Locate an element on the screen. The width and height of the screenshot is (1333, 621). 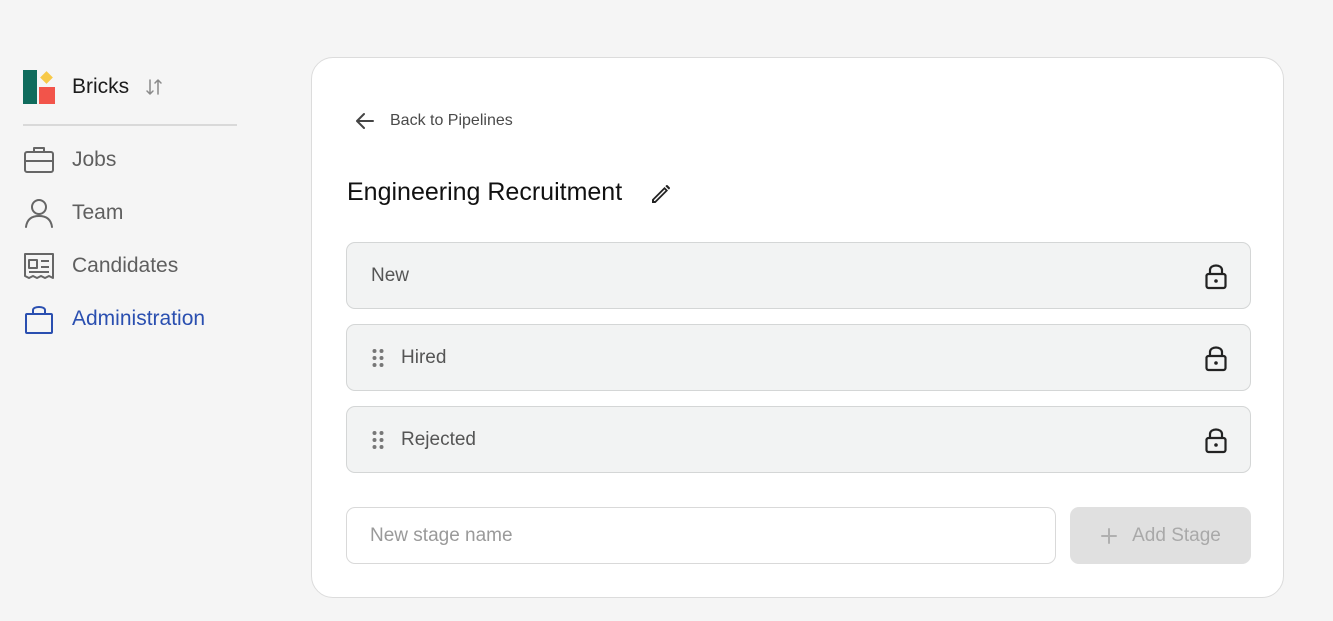
add-stage-label: Add Stage is located at coordinates (1176, 535).